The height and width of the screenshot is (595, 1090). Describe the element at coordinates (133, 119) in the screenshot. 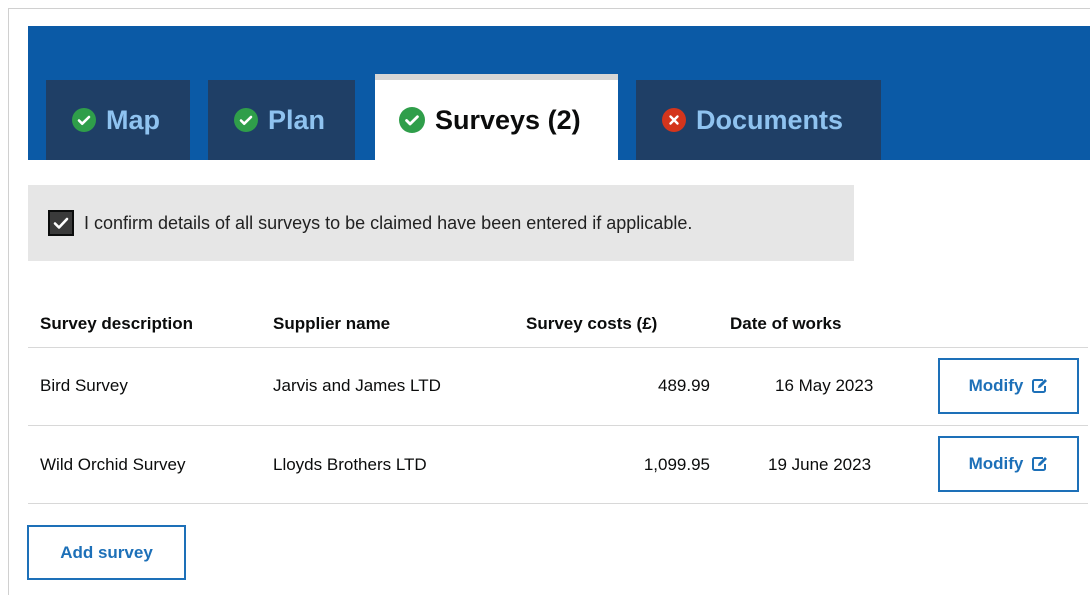

I see `tab-map-label: Map` at that location.